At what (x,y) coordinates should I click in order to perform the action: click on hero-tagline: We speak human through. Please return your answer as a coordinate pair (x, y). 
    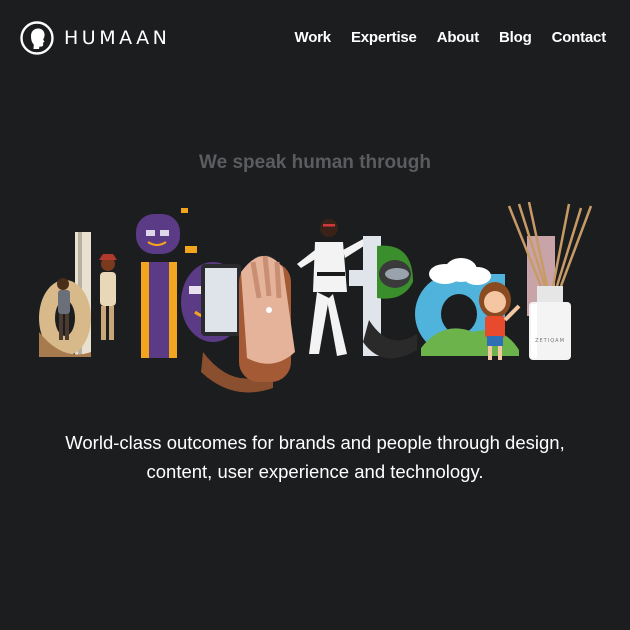
    Looking at the image, I should click on (315, 162).